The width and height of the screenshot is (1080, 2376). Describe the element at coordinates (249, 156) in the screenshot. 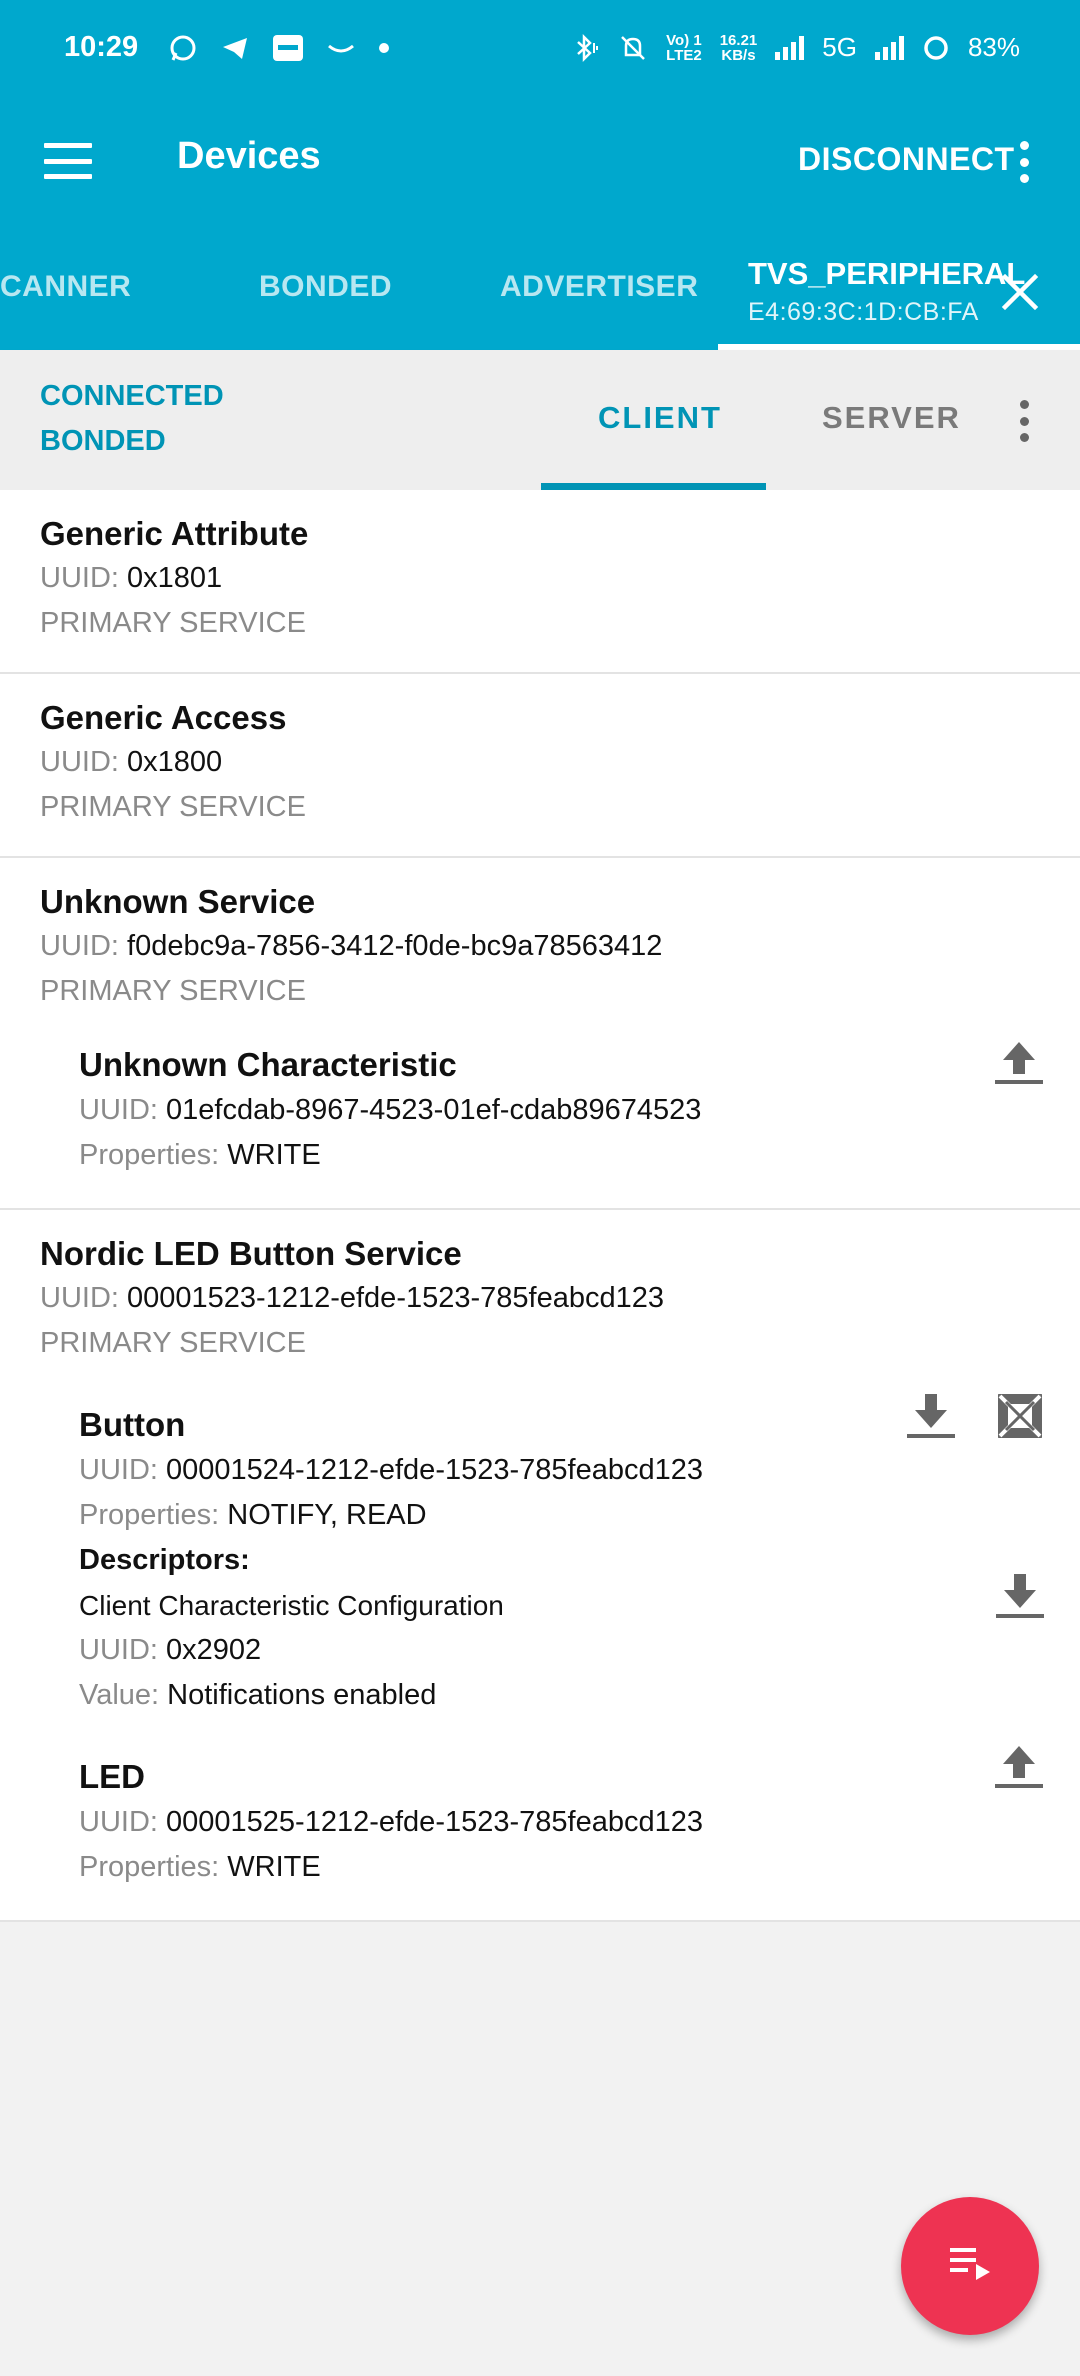

I see `page-title: Devices` at that location.